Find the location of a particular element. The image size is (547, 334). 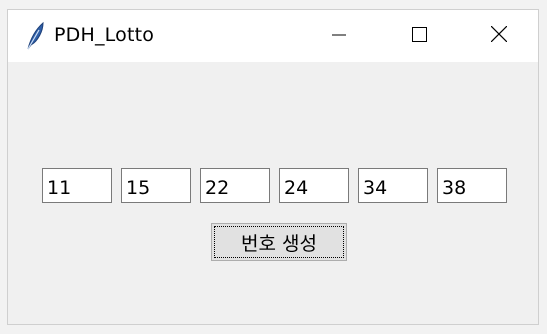

close-button is located at coordinates (499, 36).